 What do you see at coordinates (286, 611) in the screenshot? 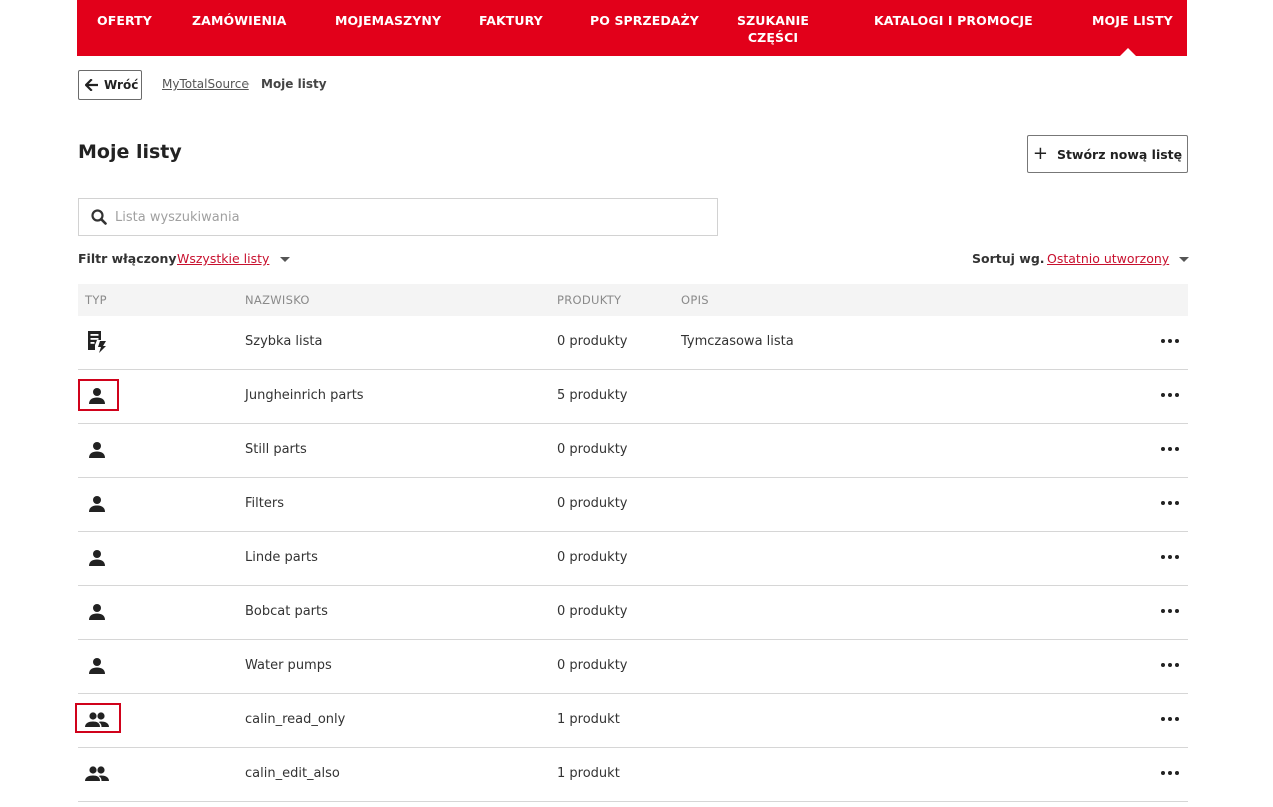
I see `list-name: Bobcat parts` at bounding box center [286, 611].